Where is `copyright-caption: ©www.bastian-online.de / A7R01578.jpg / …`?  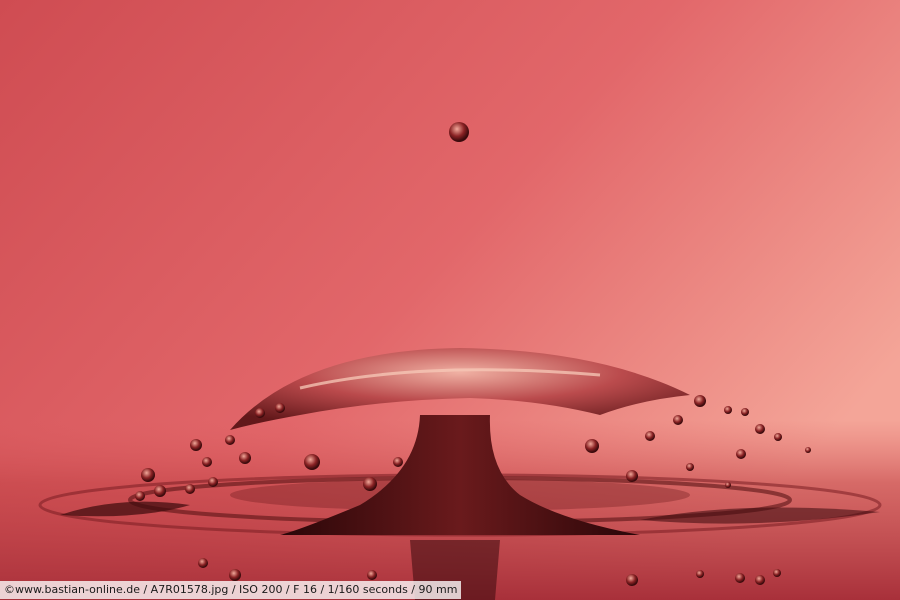
copyright-caption: ©www.bastian-online.de / A7R01578.jpg / … is located at coordinates (231, 590).